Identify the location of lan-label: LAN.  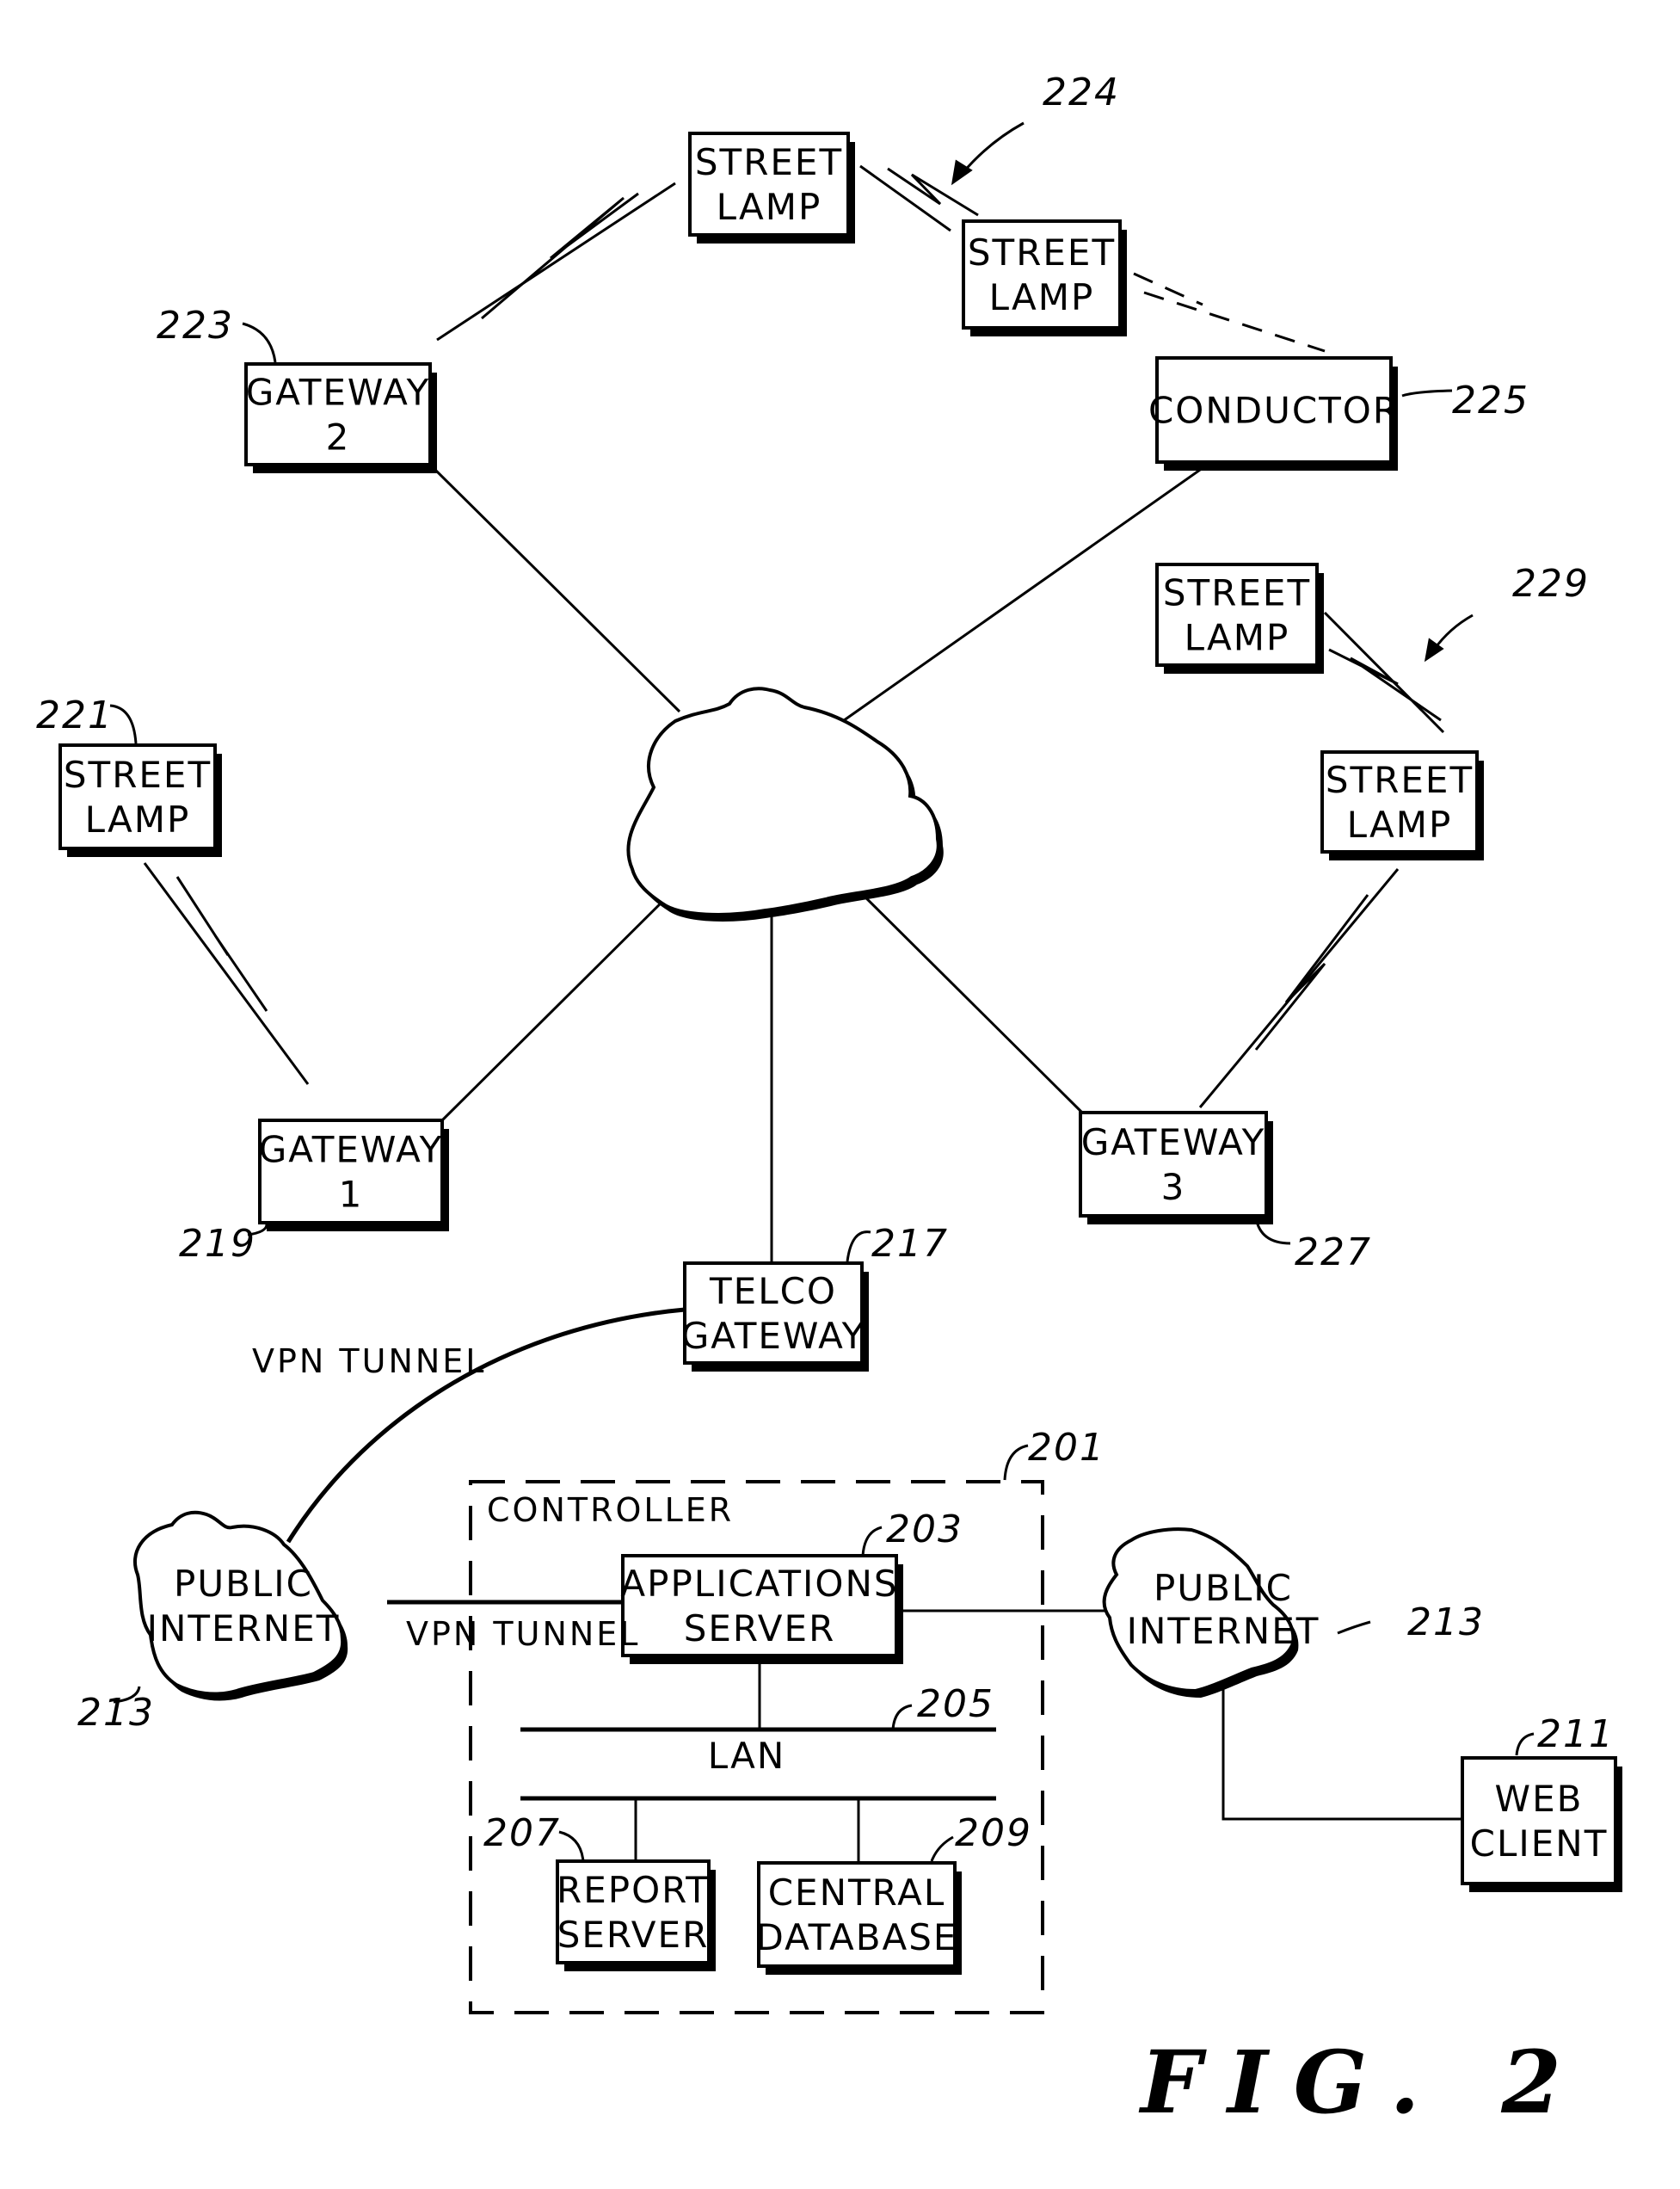
(747, 1756).